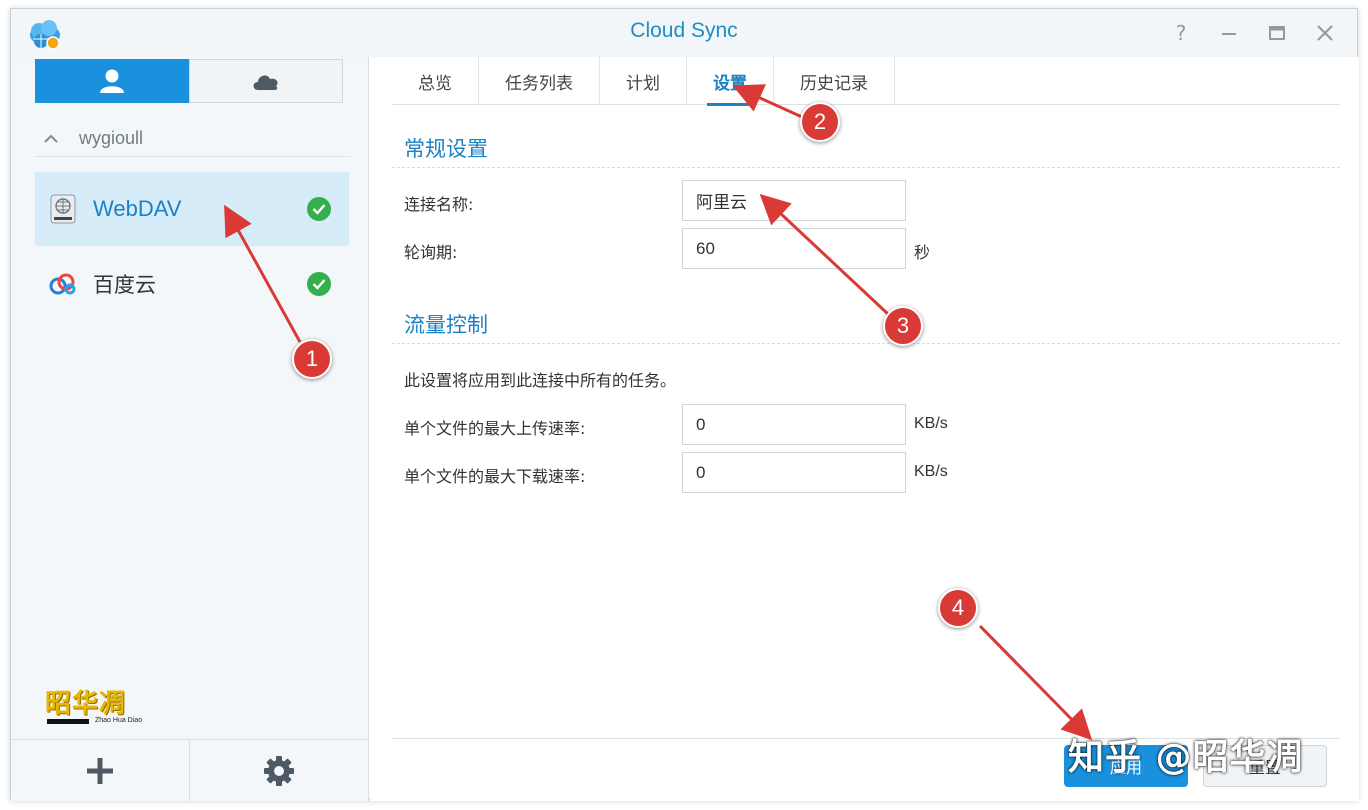  What do you see at coordinates (794, 200) in the screenshot?
I see `connection-name-field: 阿里云` at bounding box center [794, 200].